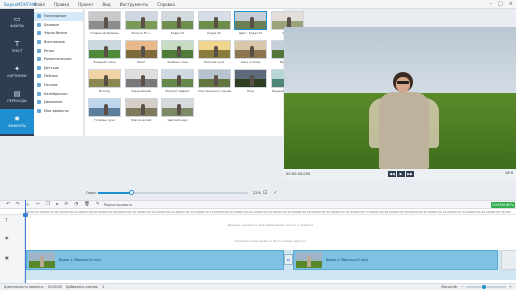 This screenshot has height=290, width=516. What do you see at coordinates (85, 4) in the screenshot?
I see `menu-project: Проект` at bounding box center [85, 4].